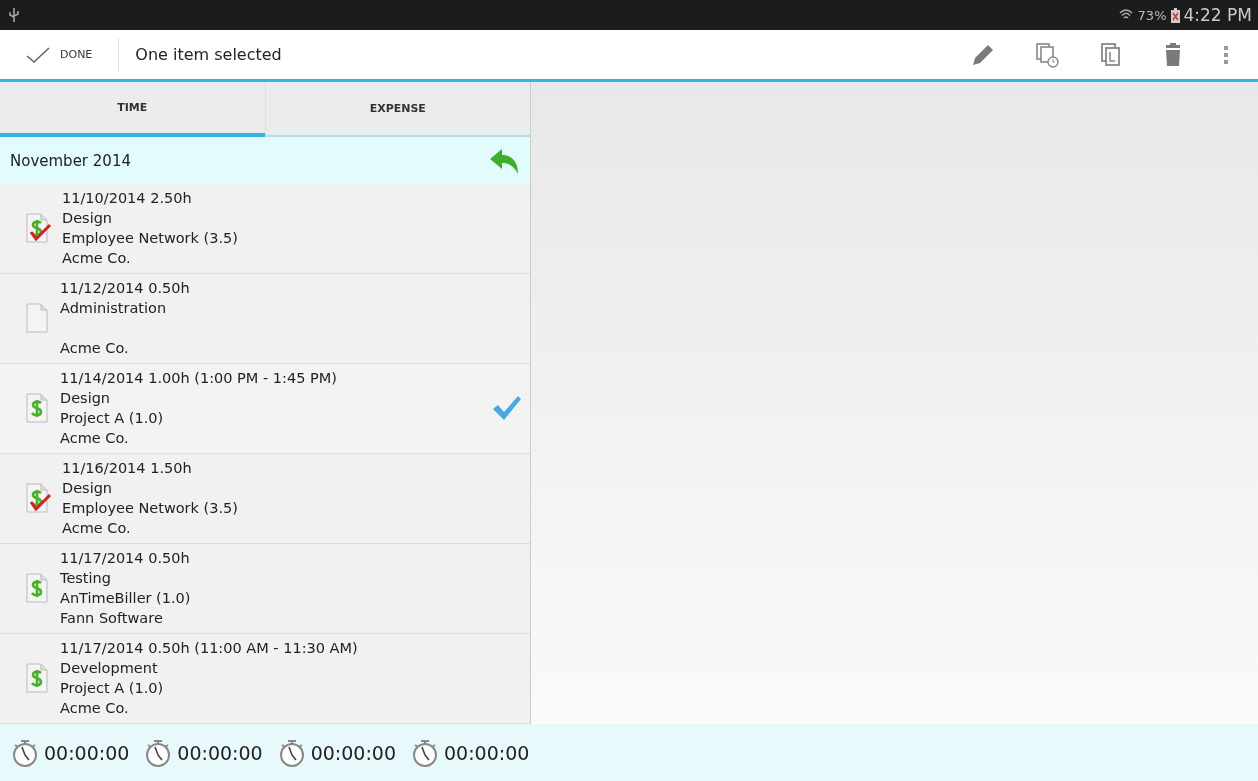 The width and height of the screenshot is (1258, 781). I want to click on time-entry: 11/17/2014 0.50h Testing AnTimeBiller (1.0) Fann Software, so click(265, 589).